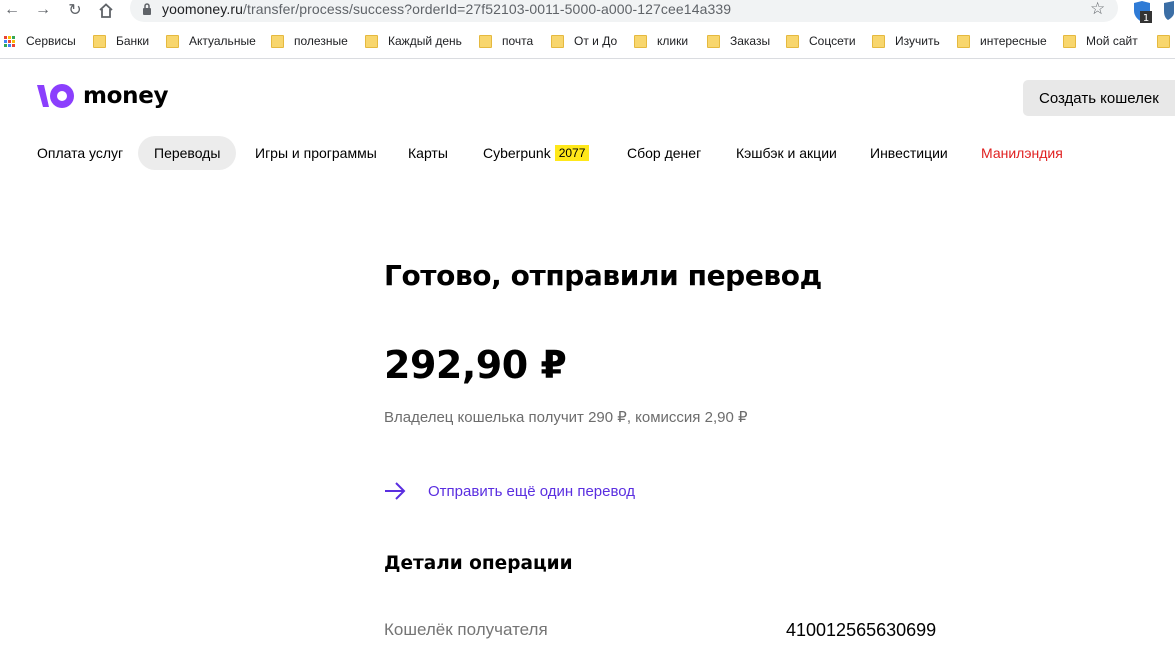 Image resolution: width=1175 pixels, height=665 pixels. I want to click on logo-text: money, so click(126, 96).